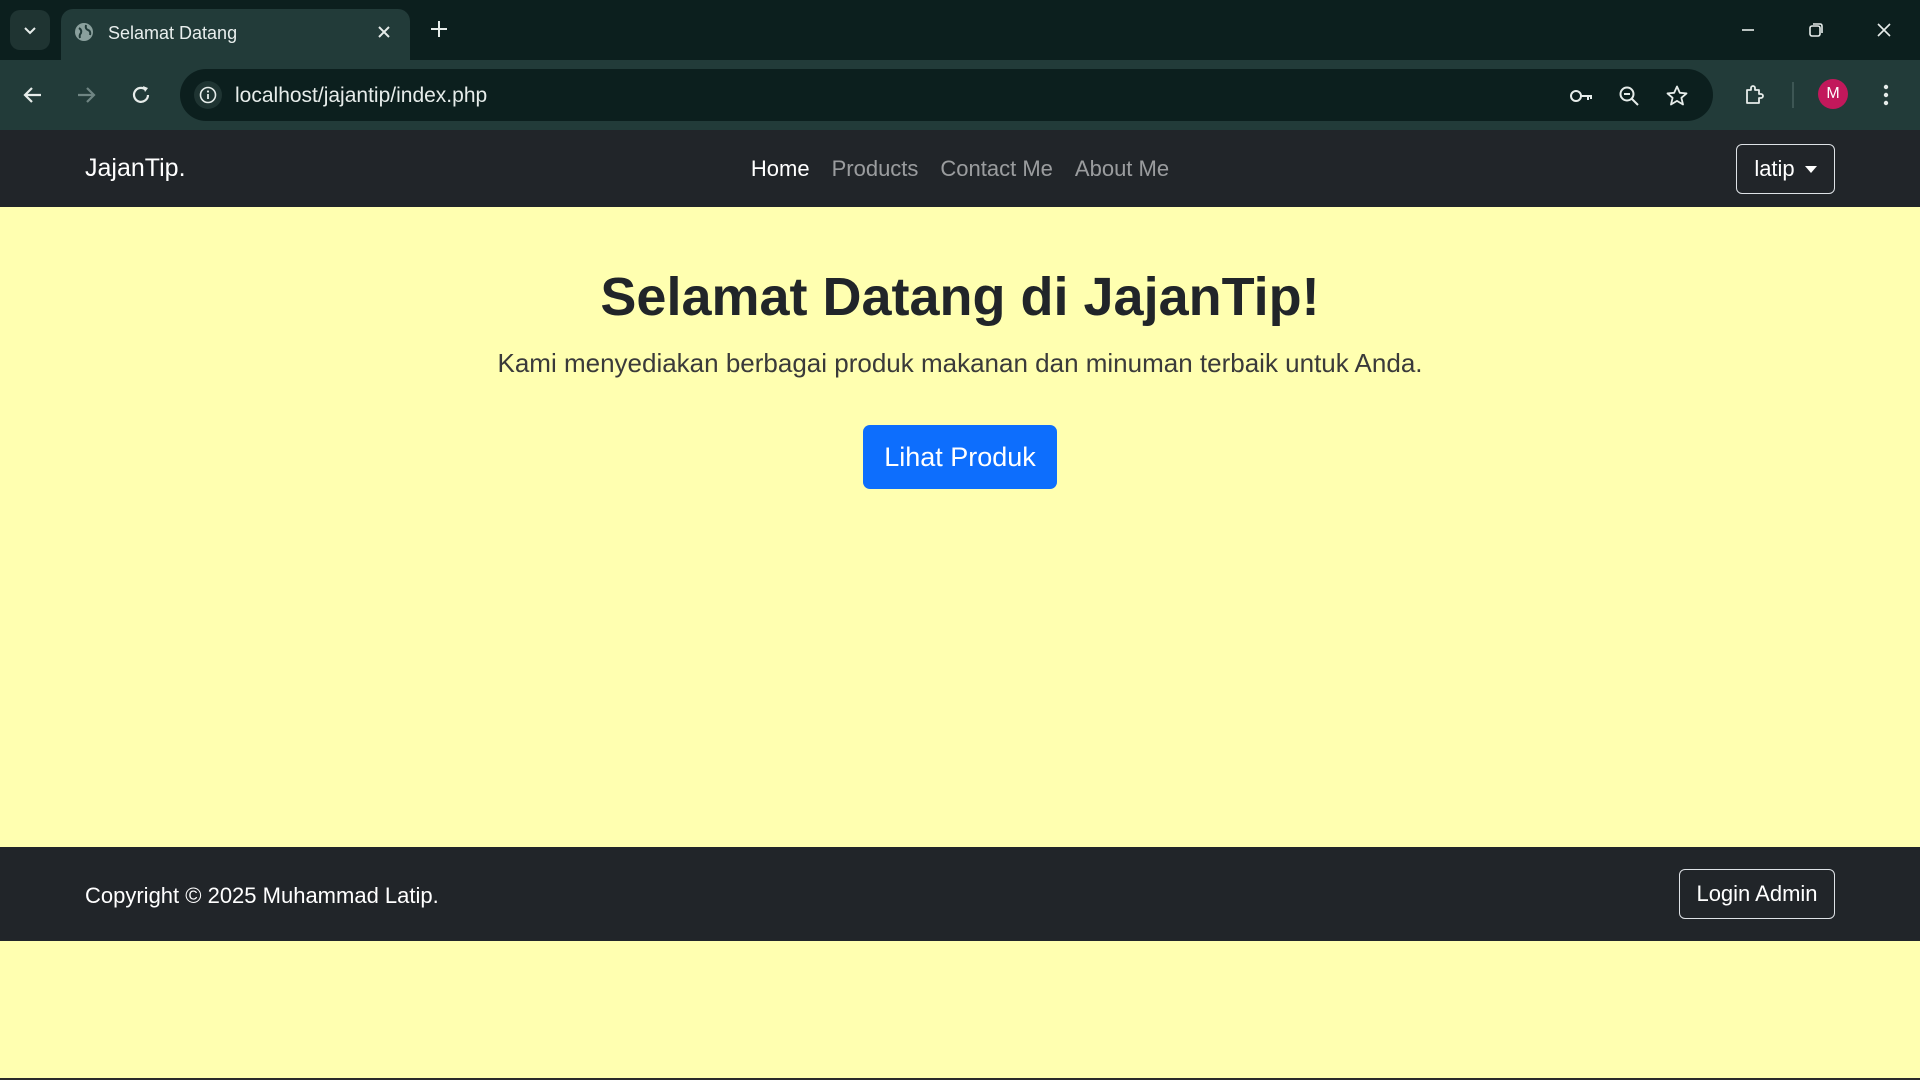  Describe the element at coordinates (361, 95) in the screenshot. I see `url-text: localhost/jajantip/index.php` at that location.